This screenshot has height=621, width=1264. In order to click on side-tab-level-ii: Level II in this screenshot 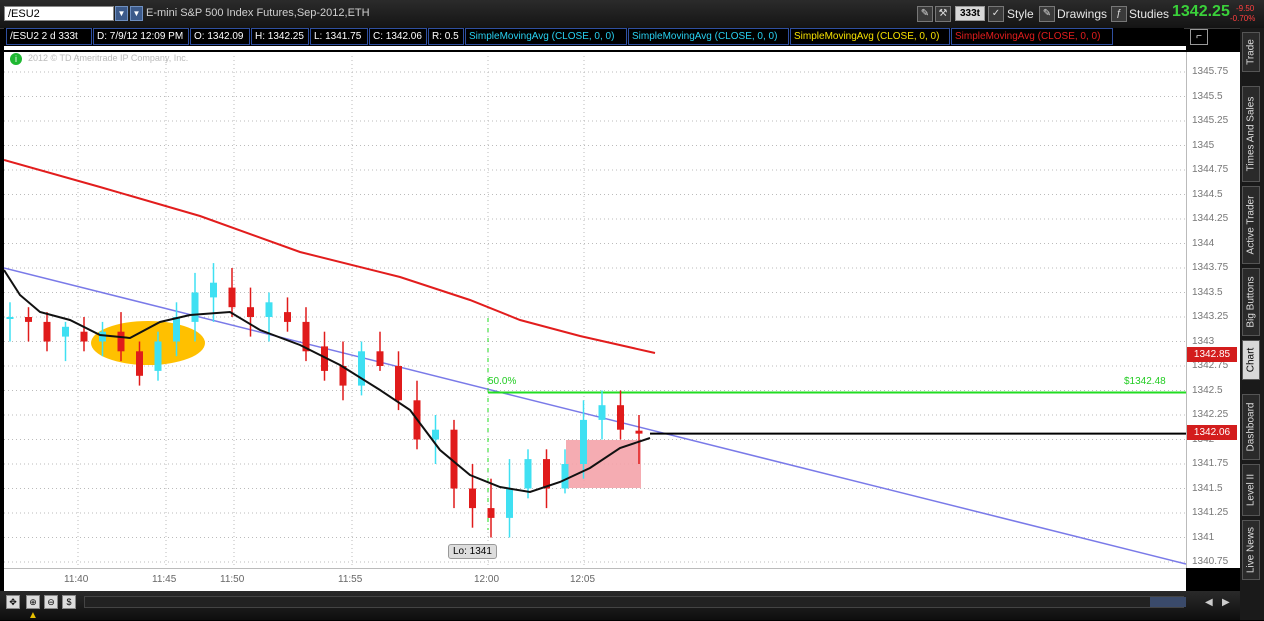, I will do `click(1251, 490)`.